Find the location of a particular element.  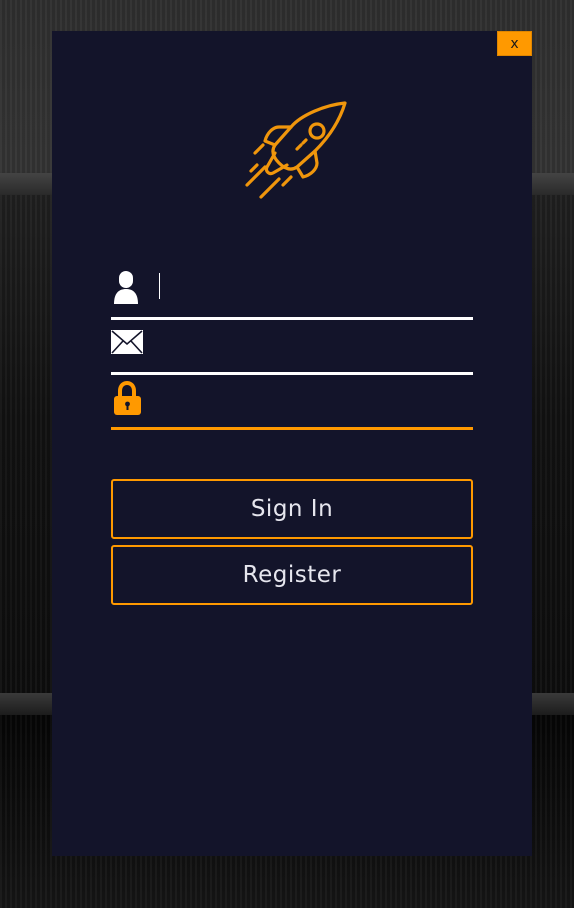

sign-in-button: Sign In is located at coordinates (292, 509).